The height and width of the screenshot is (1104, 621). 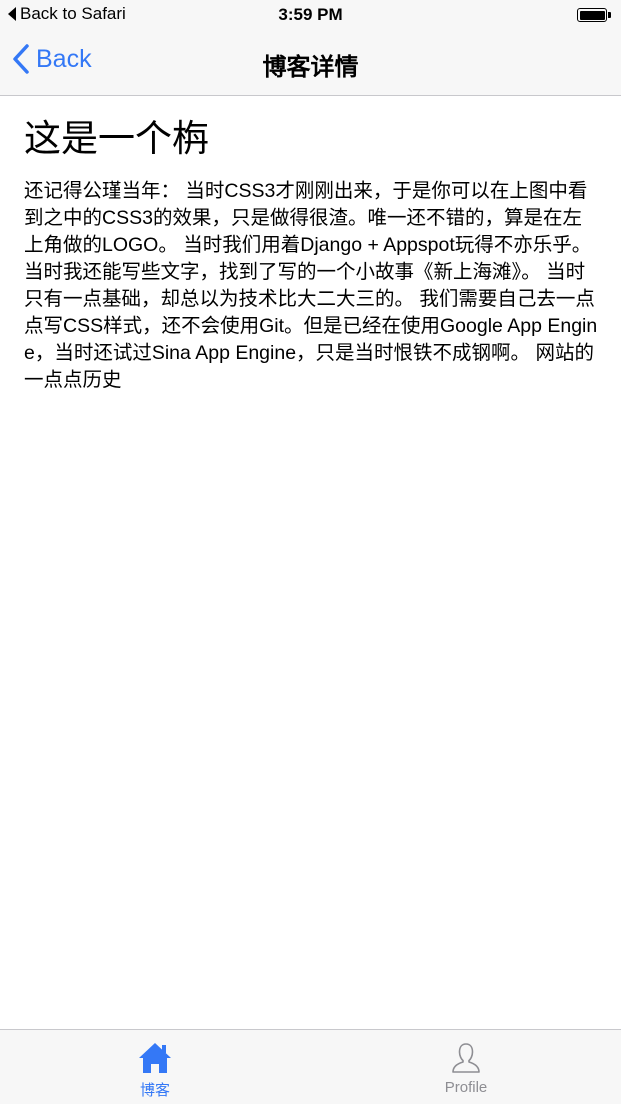 I want to click on tab-profile: Profile, so click(x=466, y=1067).